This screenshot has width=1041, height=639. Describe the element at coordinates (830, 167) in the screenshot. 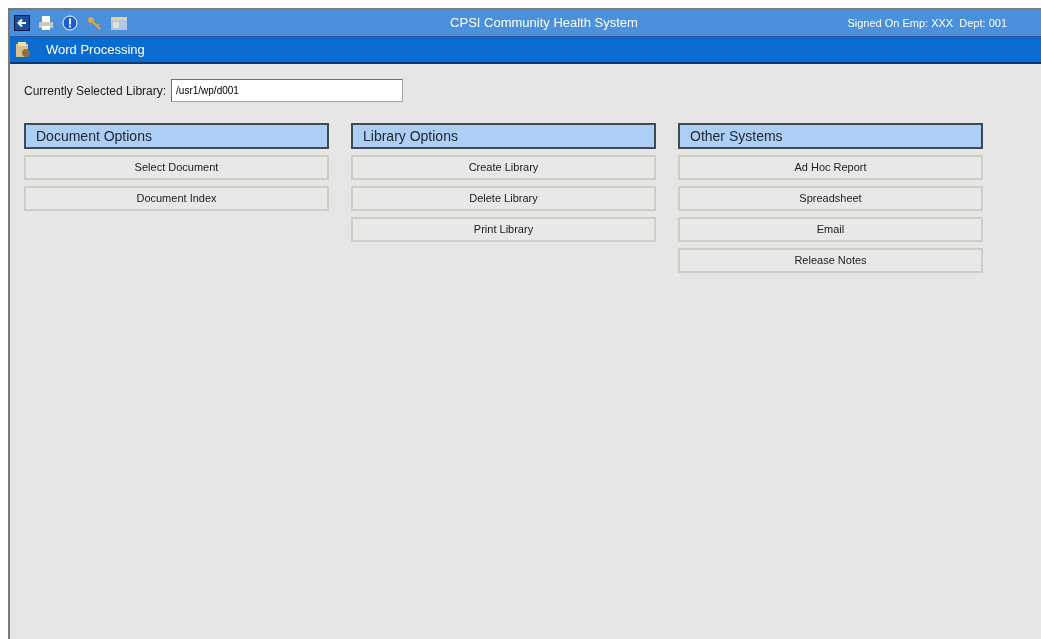

I see `menu-button: Ad Hoc Report` at that location.